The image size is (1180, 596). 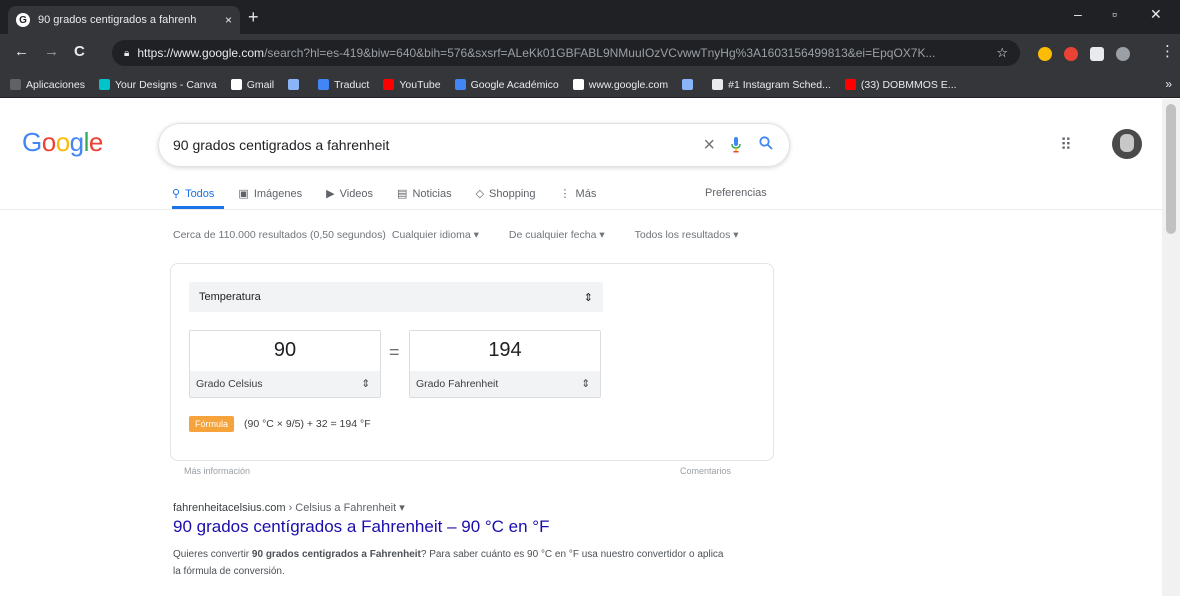 I want to click on bookmarks-more-icon: », so click(x=1168, y=84).